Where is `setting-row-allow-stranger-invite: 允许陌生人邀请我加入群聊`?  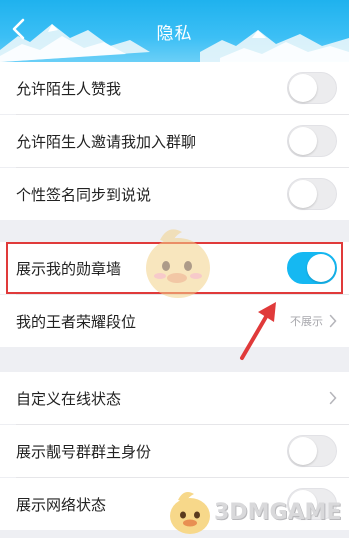 setting-row-allow-stranger-invite: 允许陌生人邀请我加入群聊 is located at coordinates (174, 141).